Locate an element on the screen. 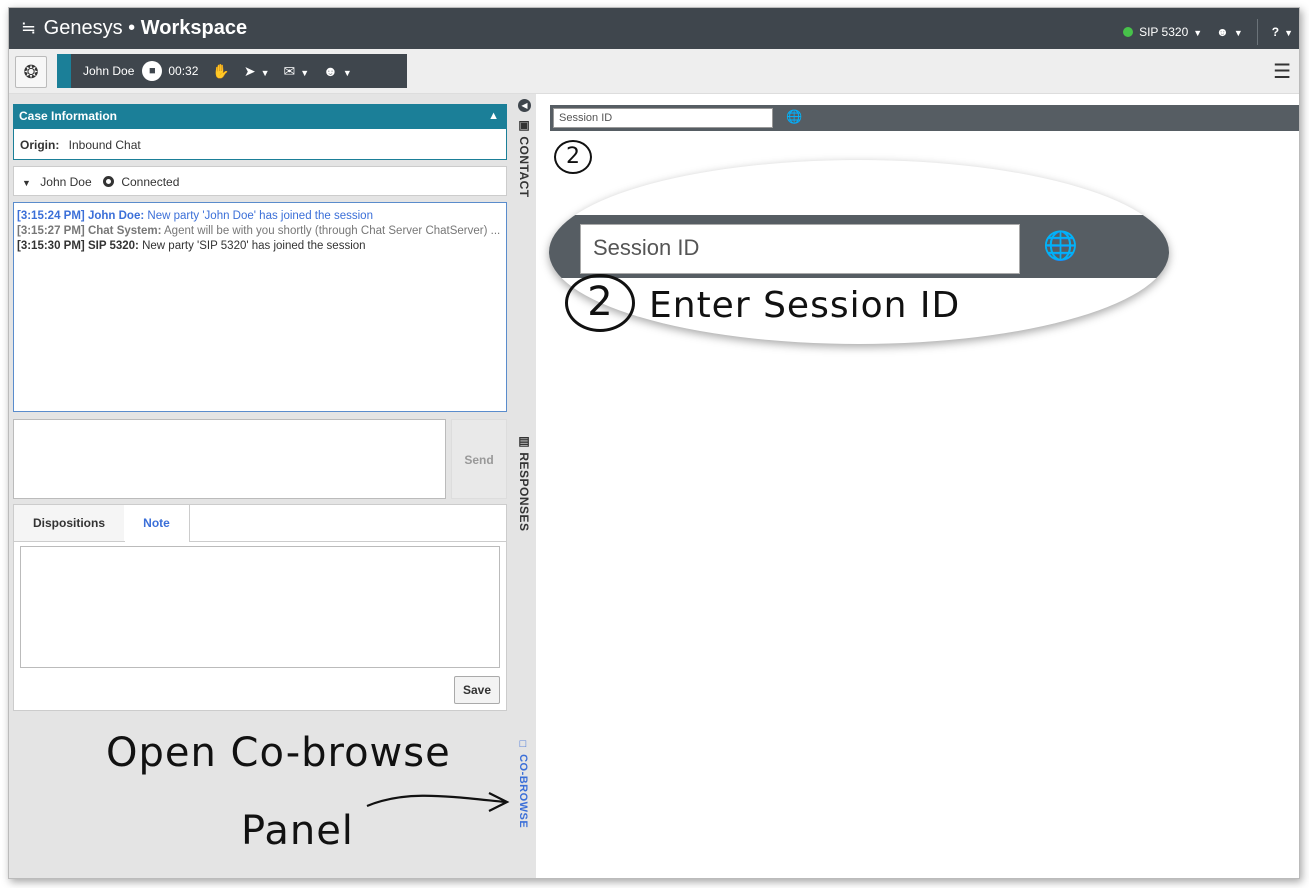  genesys-logo-icon: ≒ is located at coordinates (29, 28).